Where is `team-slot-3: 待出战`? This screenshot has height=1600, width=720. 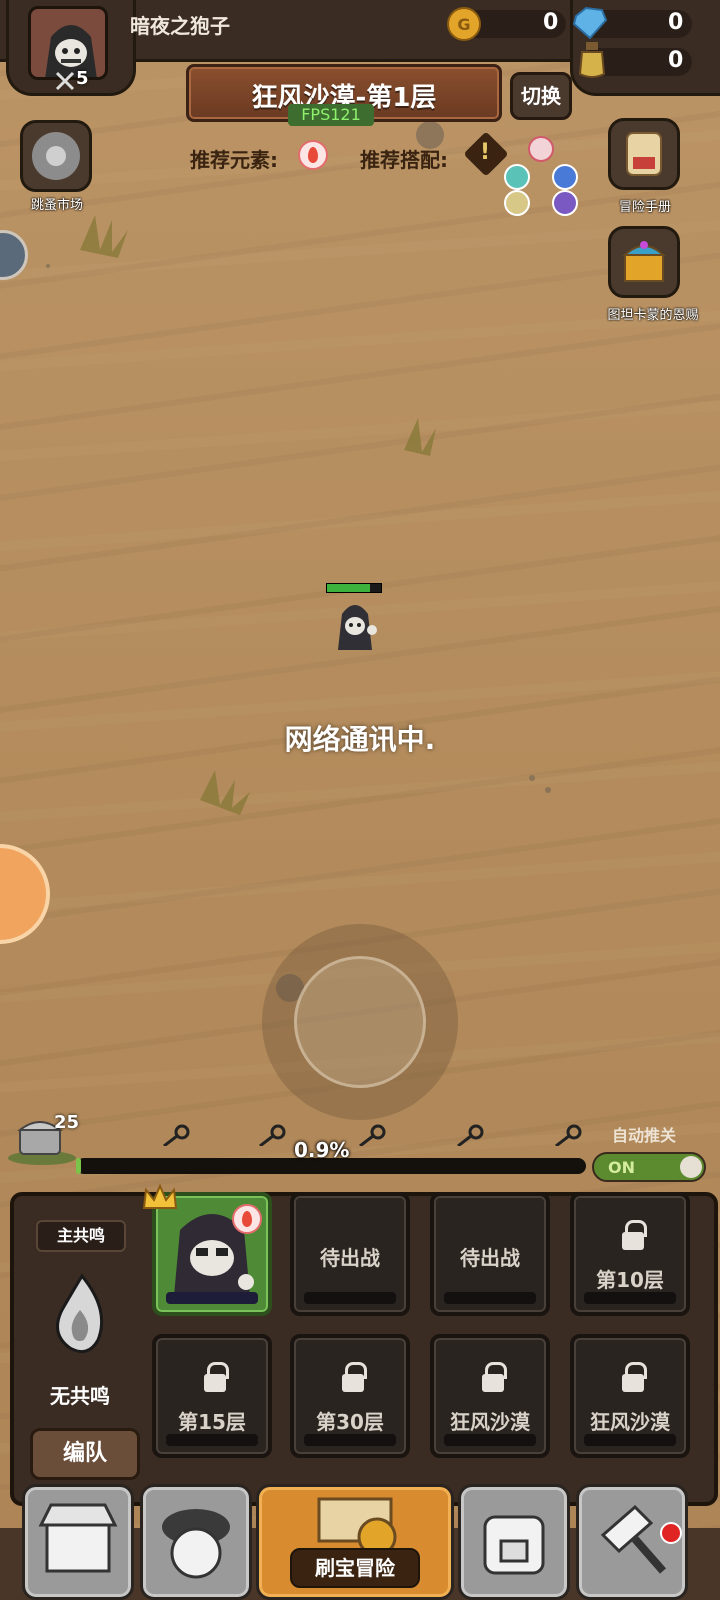
team-slot-3: 待出战 is located at coordinates (490, 1254).